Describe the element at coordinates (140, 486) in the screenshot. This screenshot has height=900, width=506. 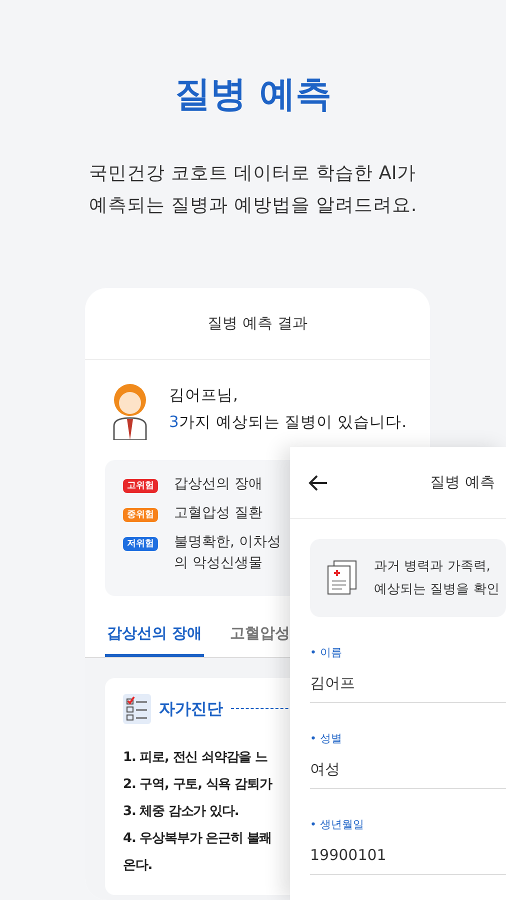
I see `risk-badge: 고위험` at that location.